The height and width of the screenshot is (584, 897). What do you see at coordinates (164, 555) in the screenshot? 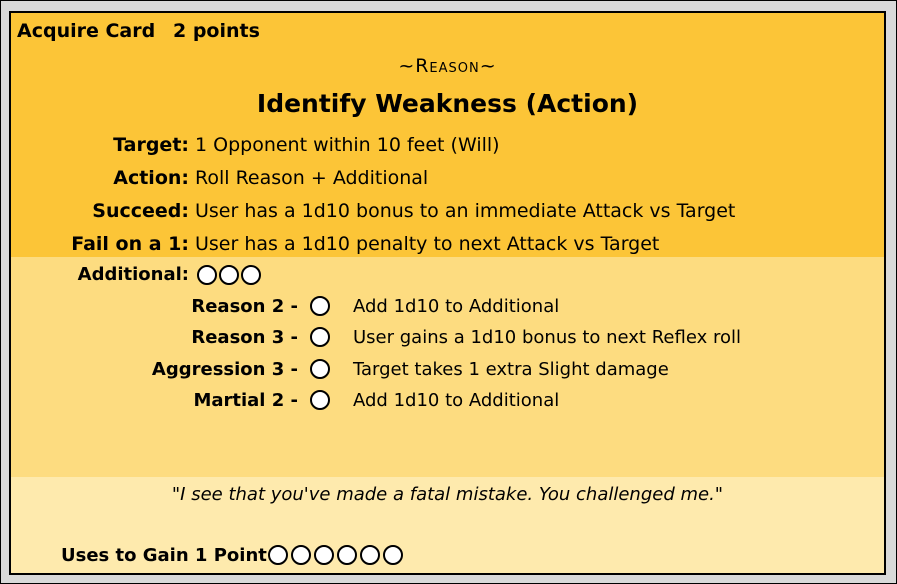
I see `uses-label: Uses to Gain 1 Point` at bounding box center [164, 555].